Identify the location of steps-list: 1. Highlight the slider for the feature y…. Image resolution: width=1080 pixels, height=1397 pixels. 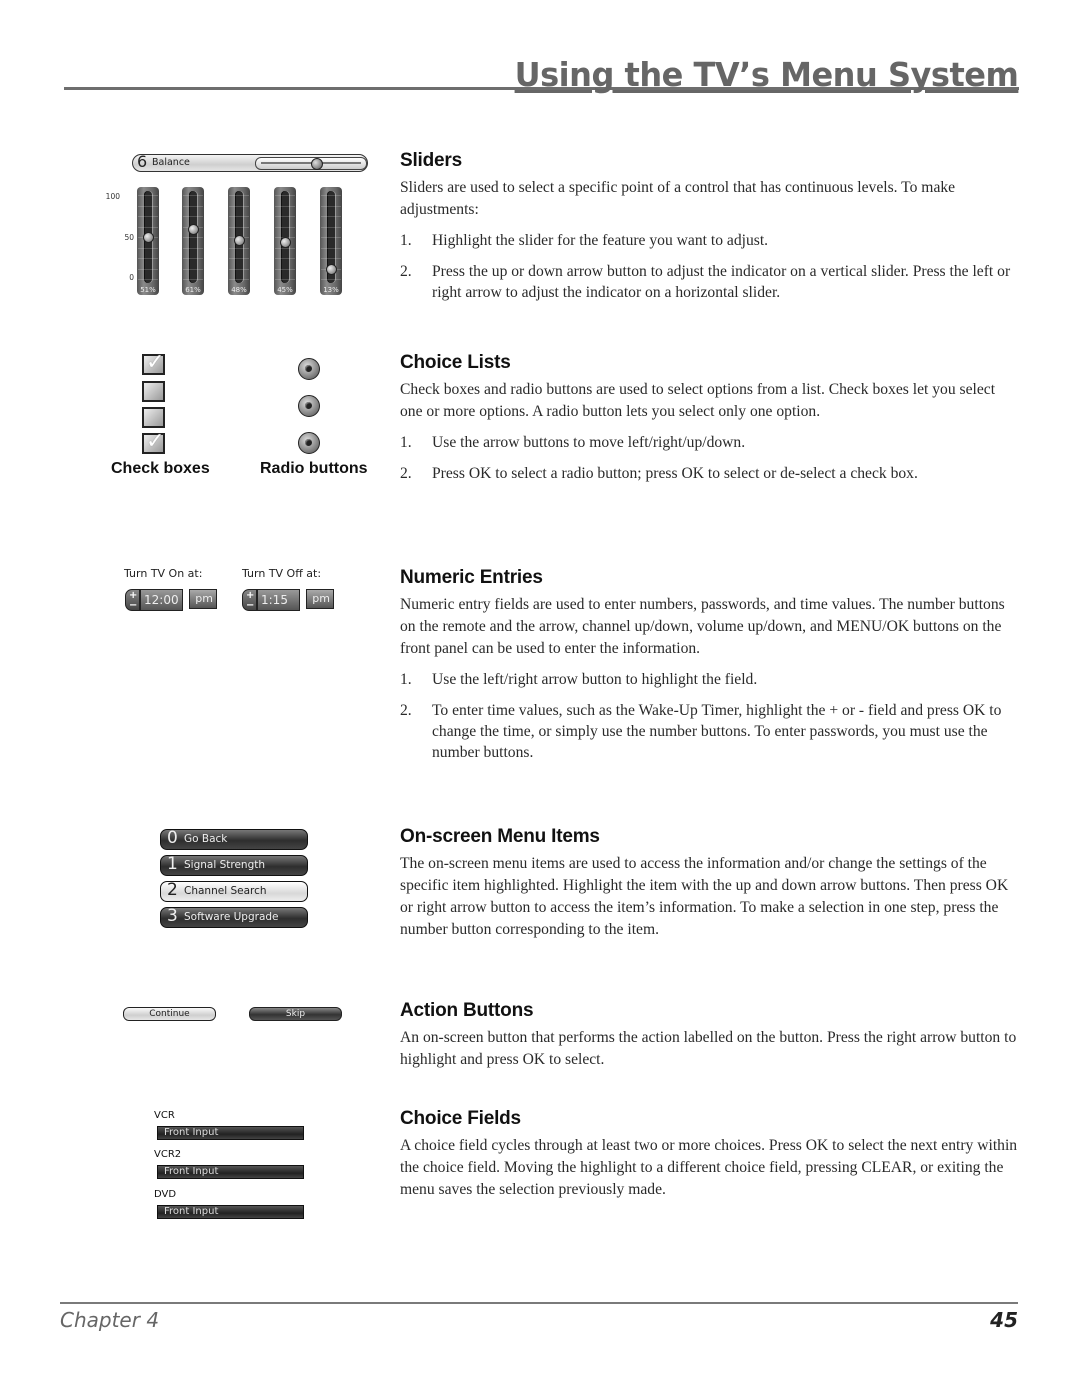
(710, 266).